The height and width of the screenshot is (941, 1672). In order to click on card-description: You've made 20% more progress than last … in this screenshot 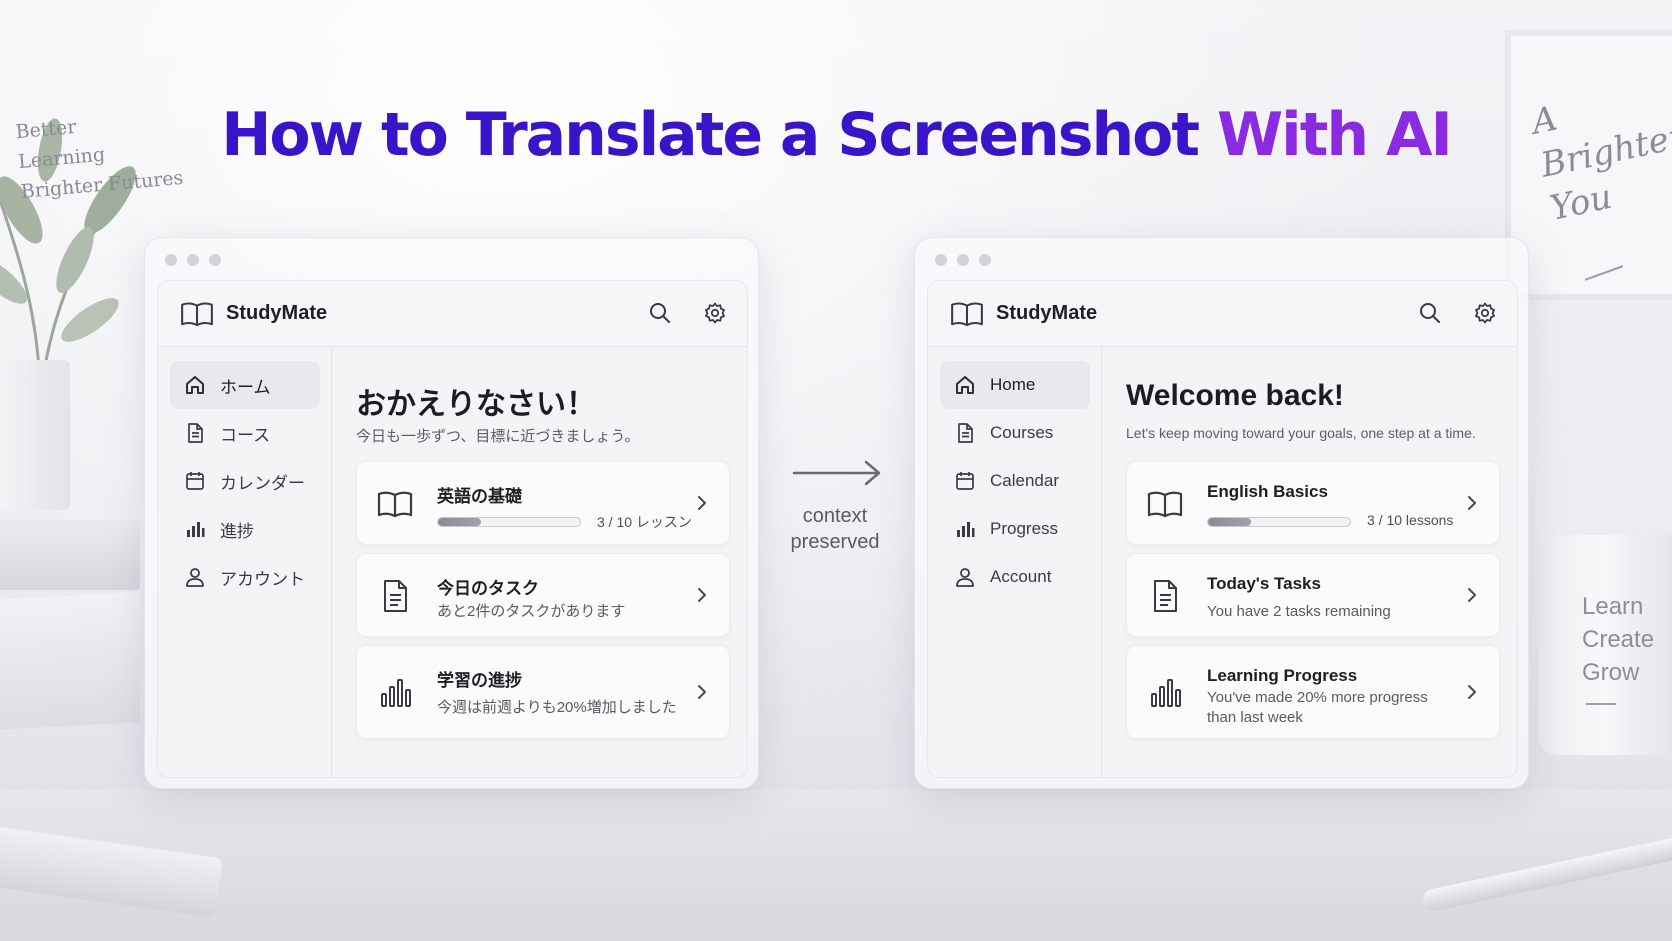, I will do `click(1317, 707)`.